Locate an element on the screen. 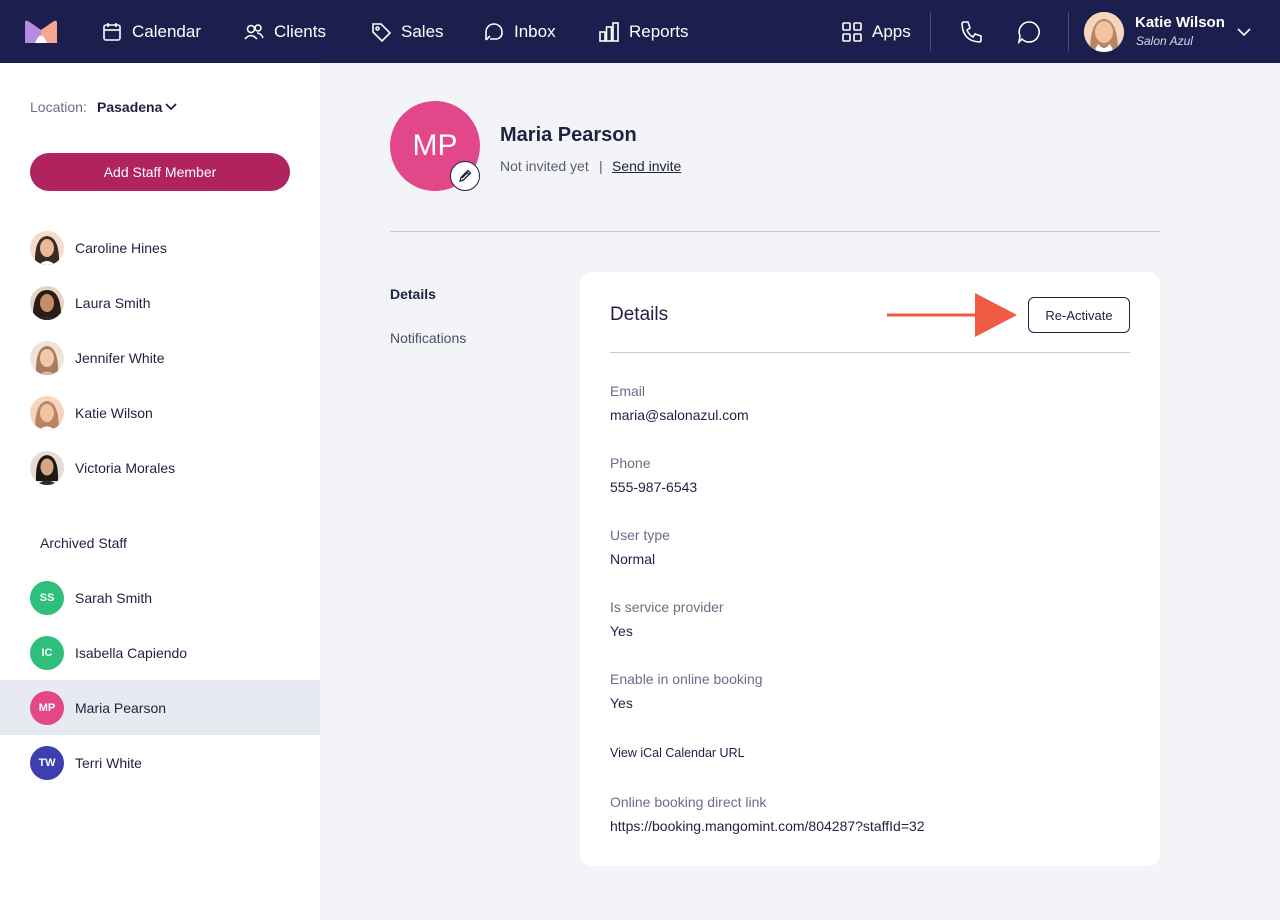  archived-staff-item: IC Isabella Capiendo is located at coordinates (160, 652).